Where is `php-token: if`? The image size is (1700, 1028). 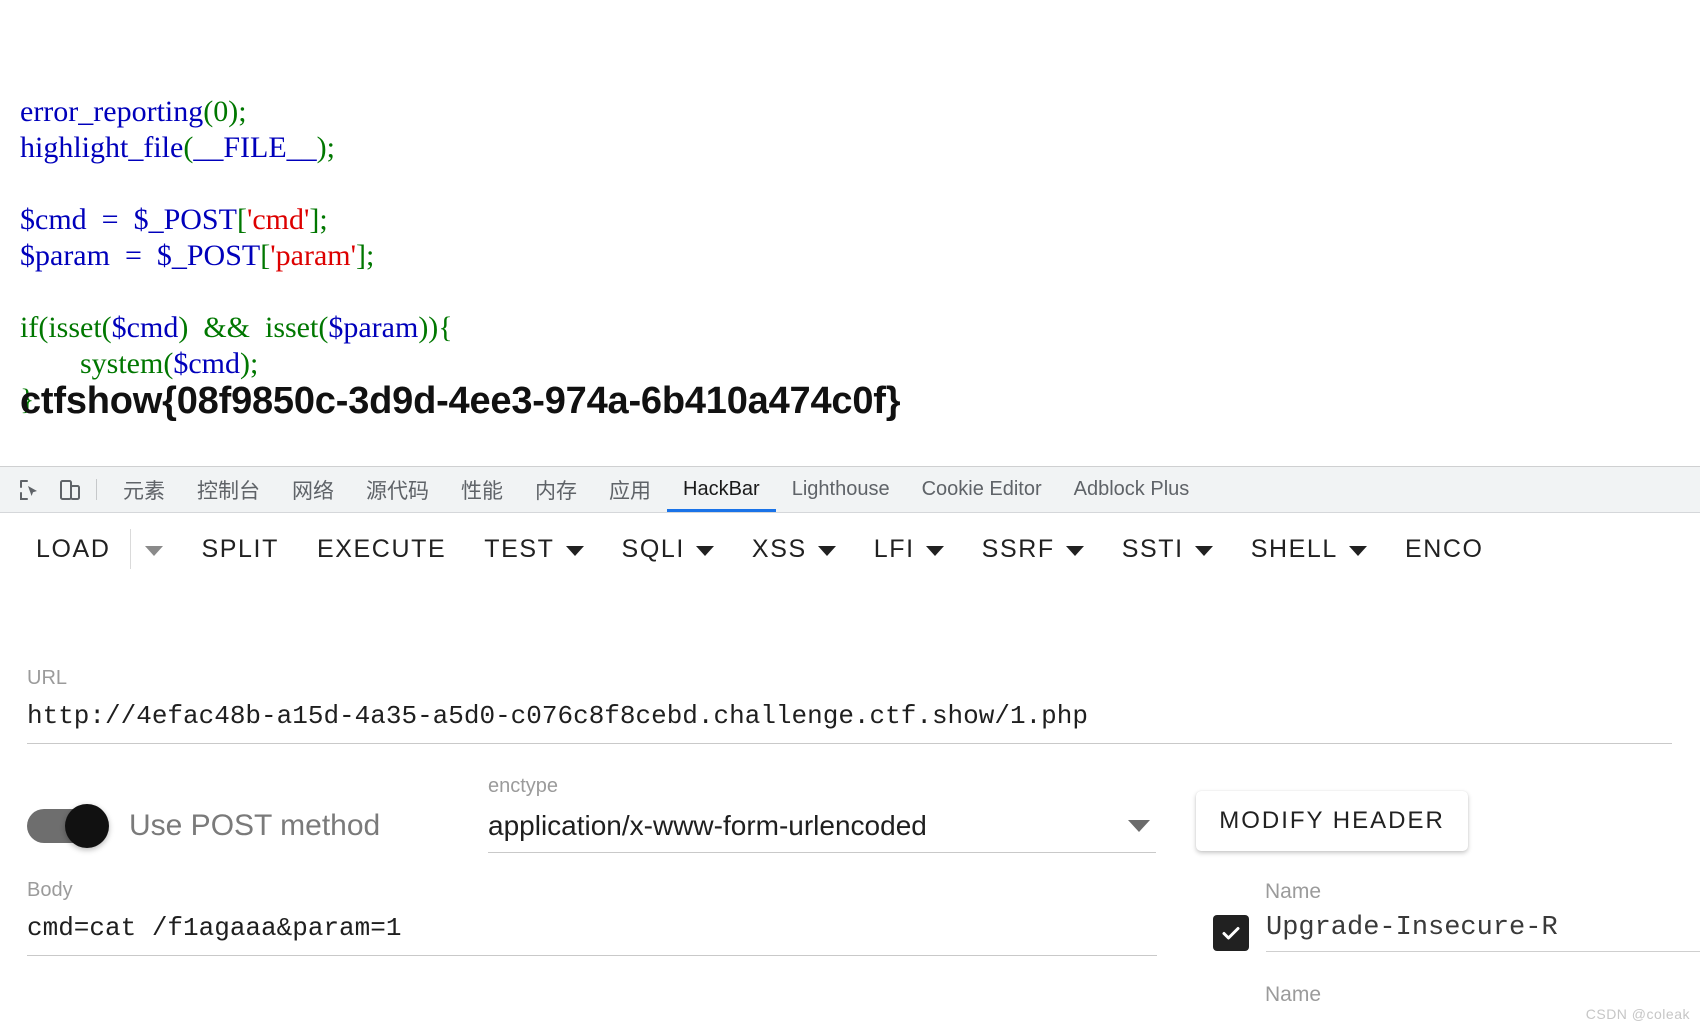
php-token: if is located at coordinates (29, 327).